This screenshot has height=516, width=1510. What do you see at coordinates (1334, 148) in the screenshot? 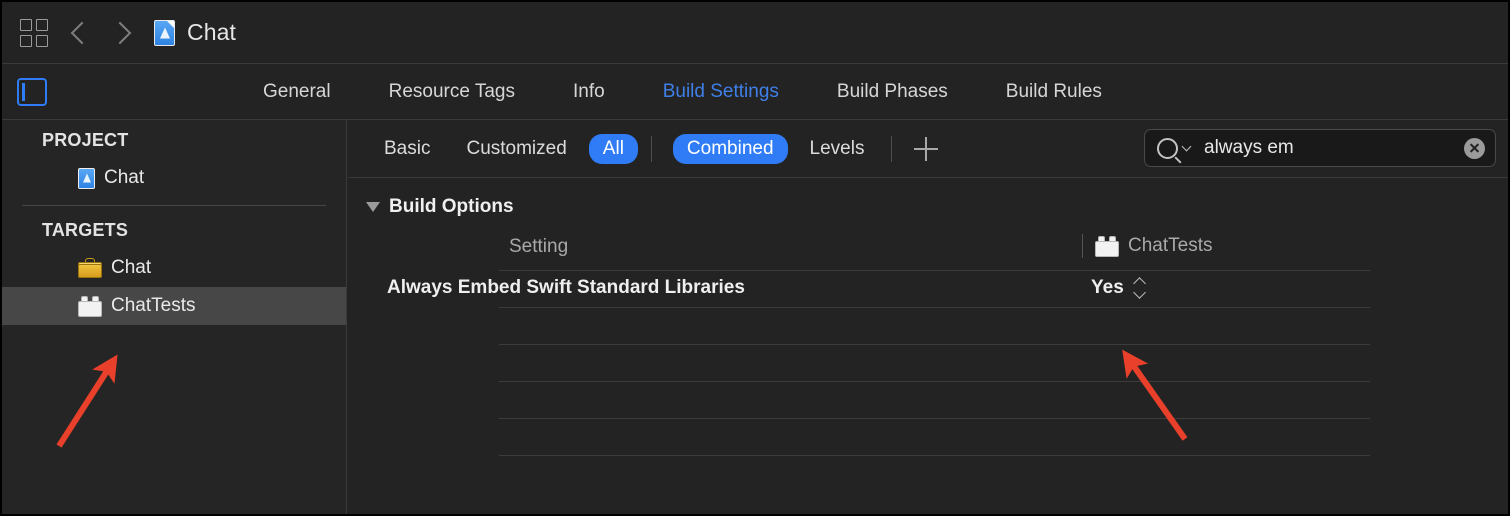
I see `search-input: always em` at bounding box center [1334, 148].